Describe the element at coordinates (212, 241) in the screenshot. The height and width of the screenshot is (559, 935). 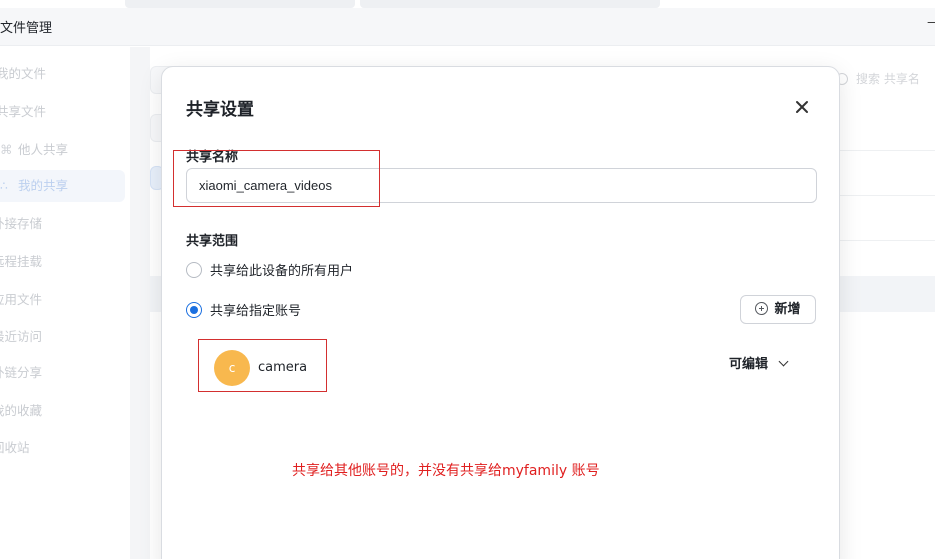
I see `share-scope-label: 共享范围` at that location.